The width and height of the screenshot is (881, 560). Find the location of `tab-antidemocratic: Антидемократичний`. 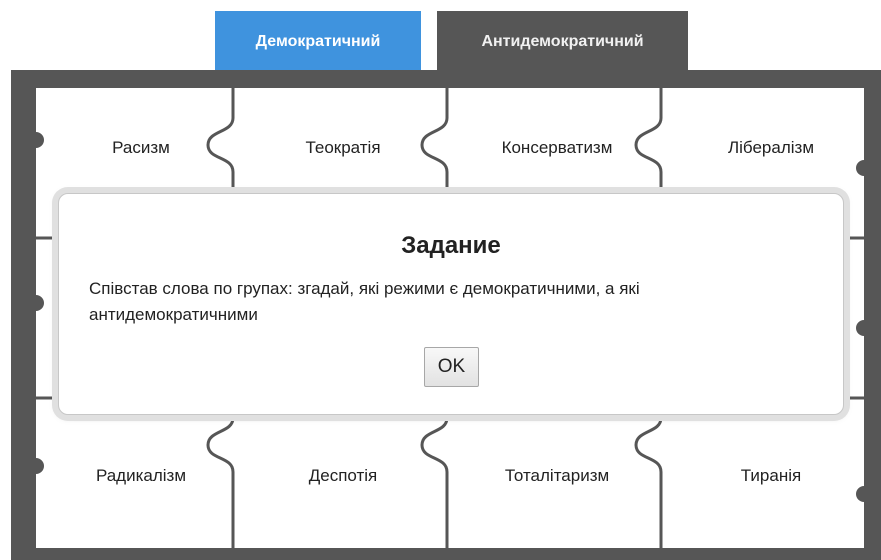

tab-antidemocratic: Антидемократичний is located at coordinates (562, 42).